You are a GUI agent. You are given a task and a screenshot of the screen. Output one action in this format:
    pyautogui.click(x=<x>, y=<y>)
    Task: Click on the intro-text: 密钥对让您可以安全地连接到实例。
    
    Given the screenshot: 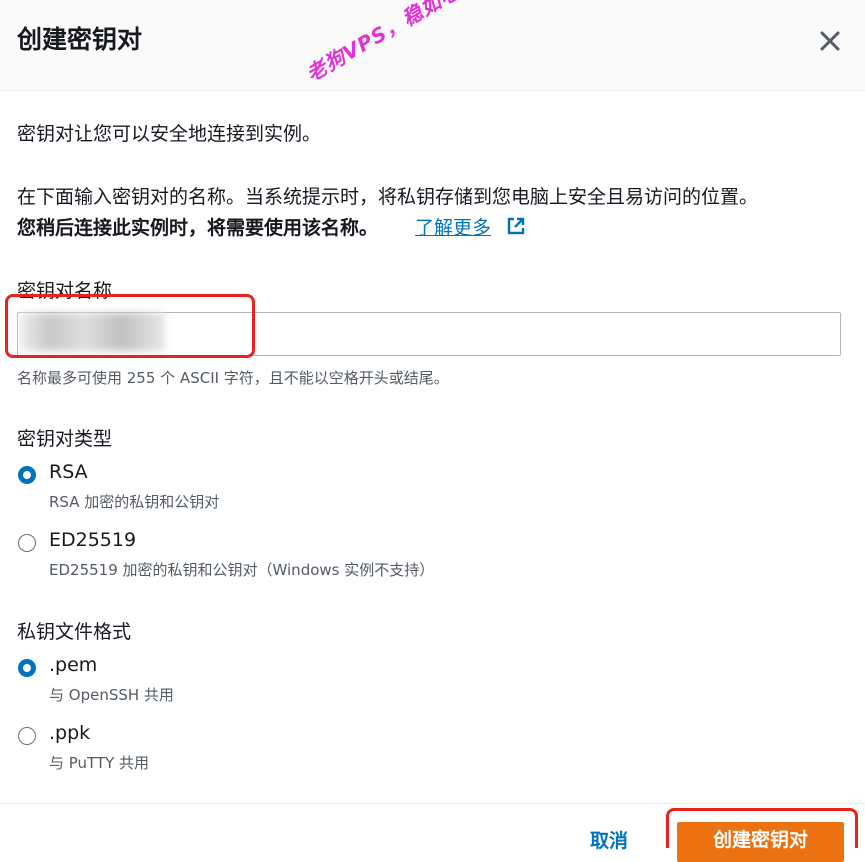 What is the action you would take?
    pyautogui.click(x=169, y=134)
    